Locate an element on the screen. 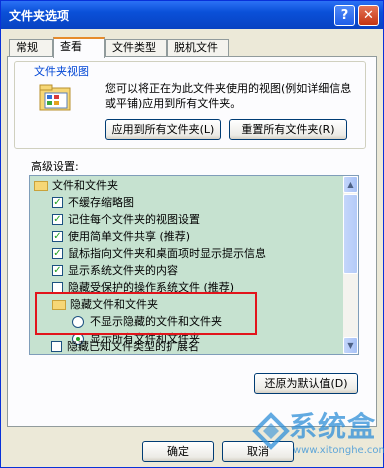 This screenshot has width=384, height=468. tab-file-types: 文件类型 is located at coordinates (136, 48).